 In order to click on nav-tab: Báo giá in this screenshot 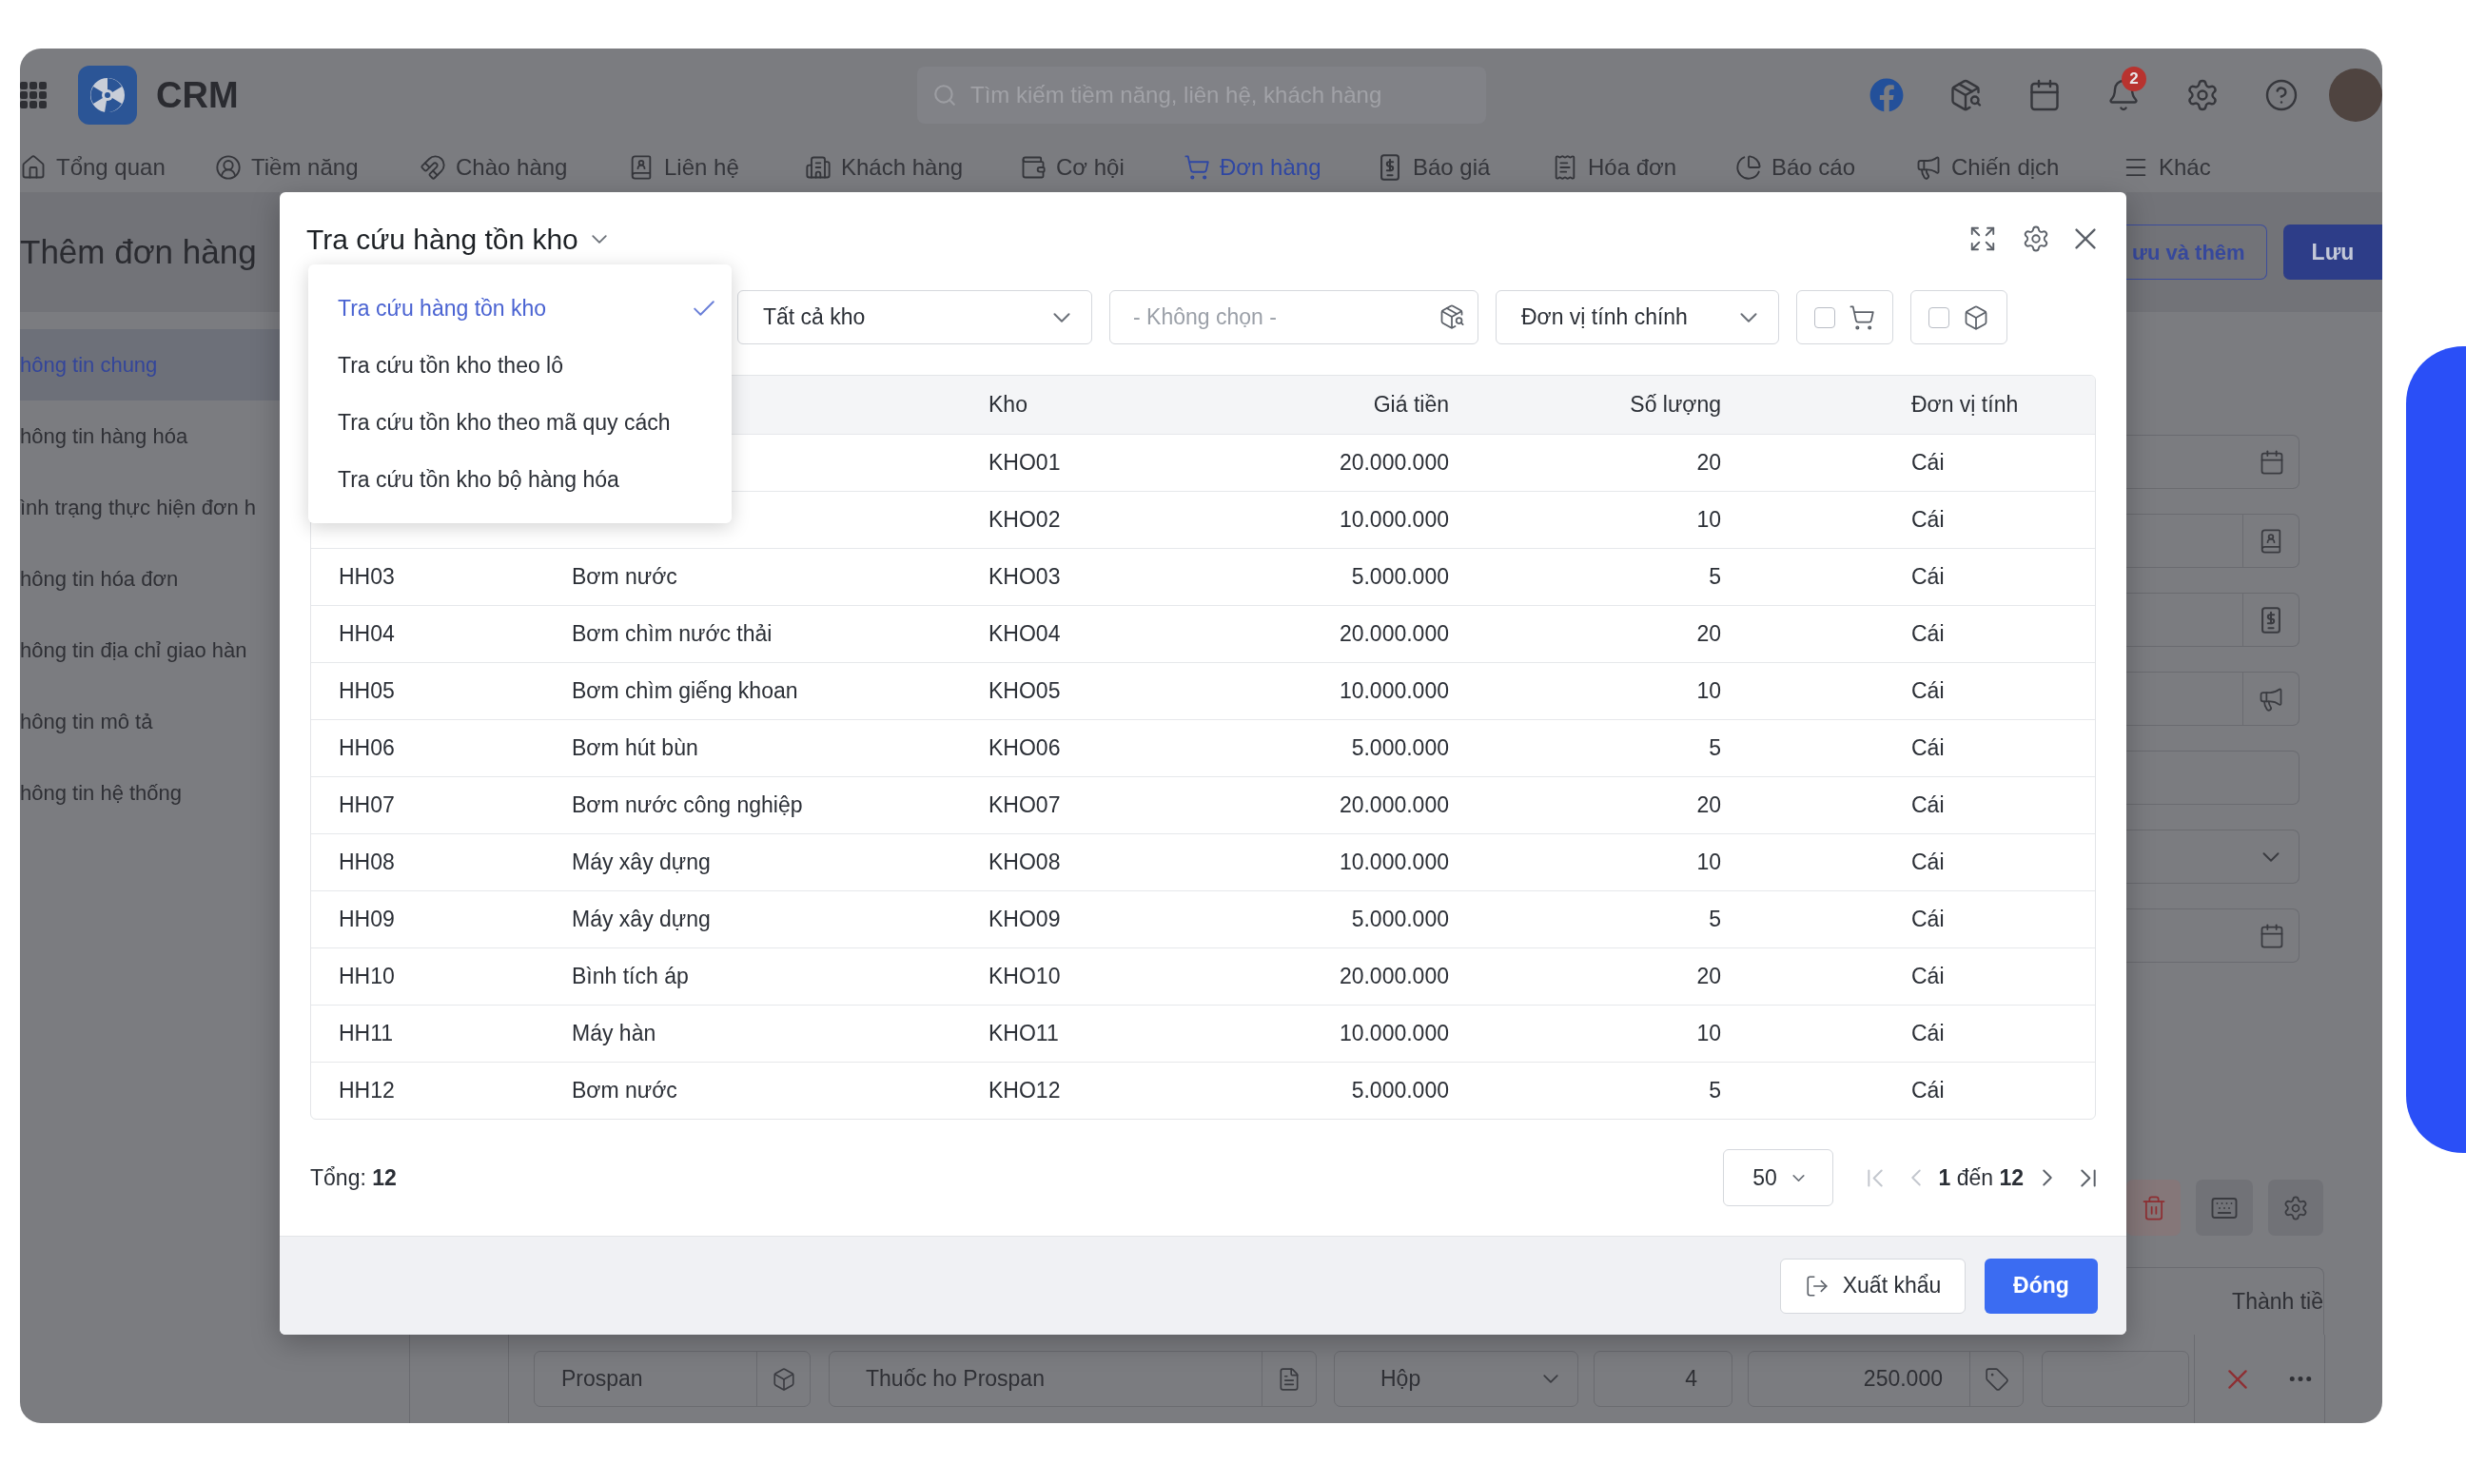, I will do `click(1434, 167)`.